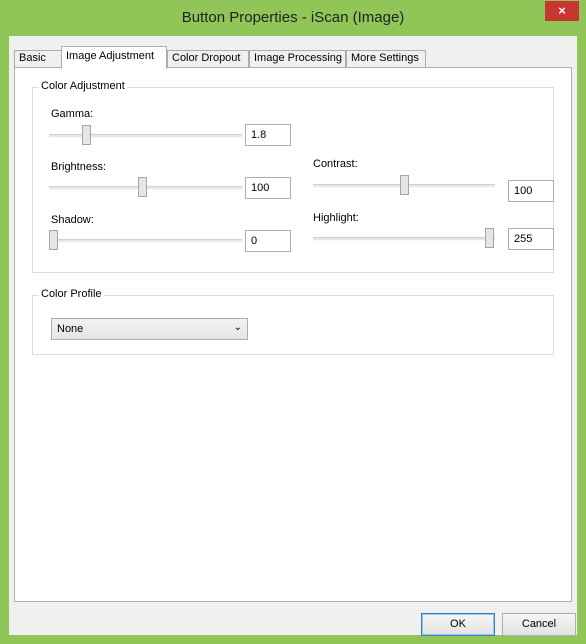  I want to click on tab-color-dropout: Color Dropout, so click(208, 58).